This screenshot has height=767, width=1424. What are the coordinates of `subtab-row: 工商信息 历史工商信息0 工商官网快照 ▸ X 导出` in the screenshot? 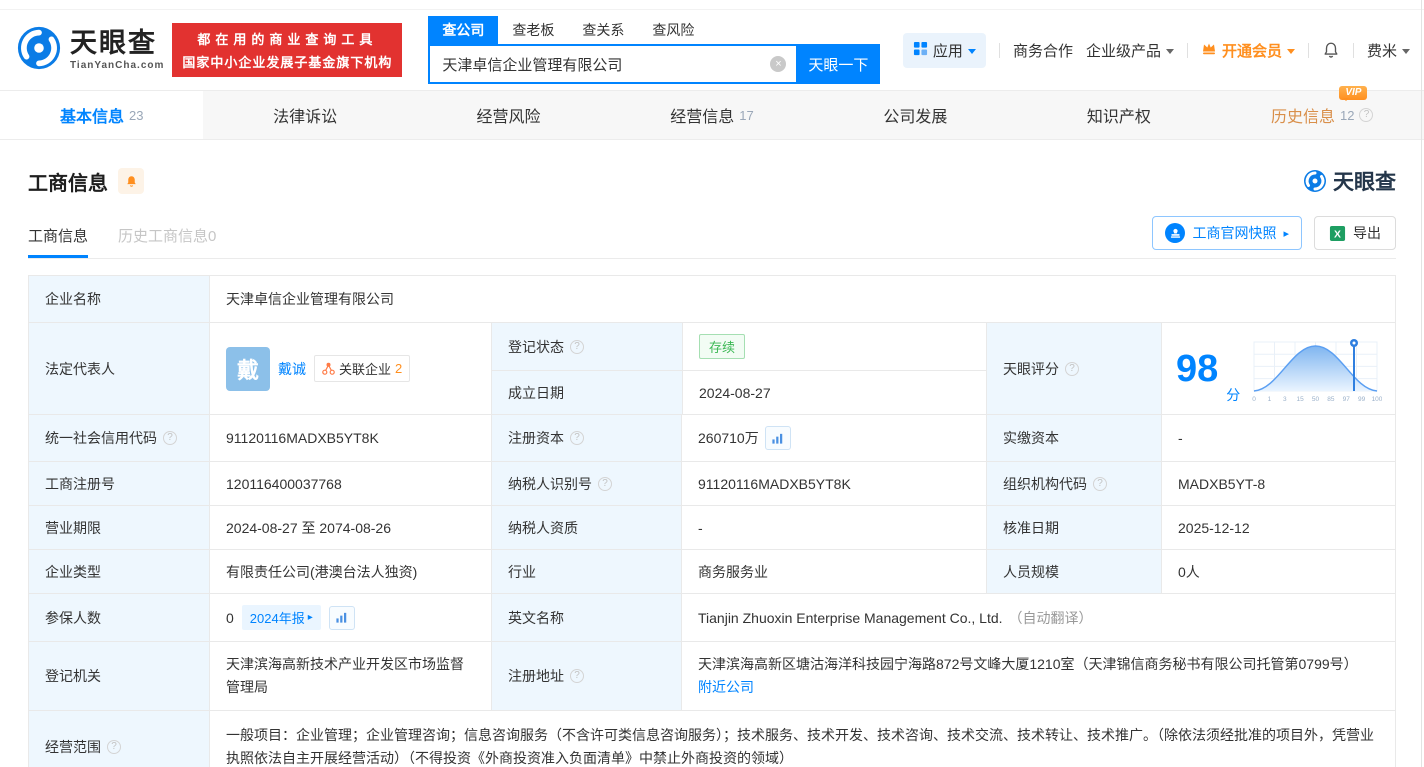 It's located at (712, 237).